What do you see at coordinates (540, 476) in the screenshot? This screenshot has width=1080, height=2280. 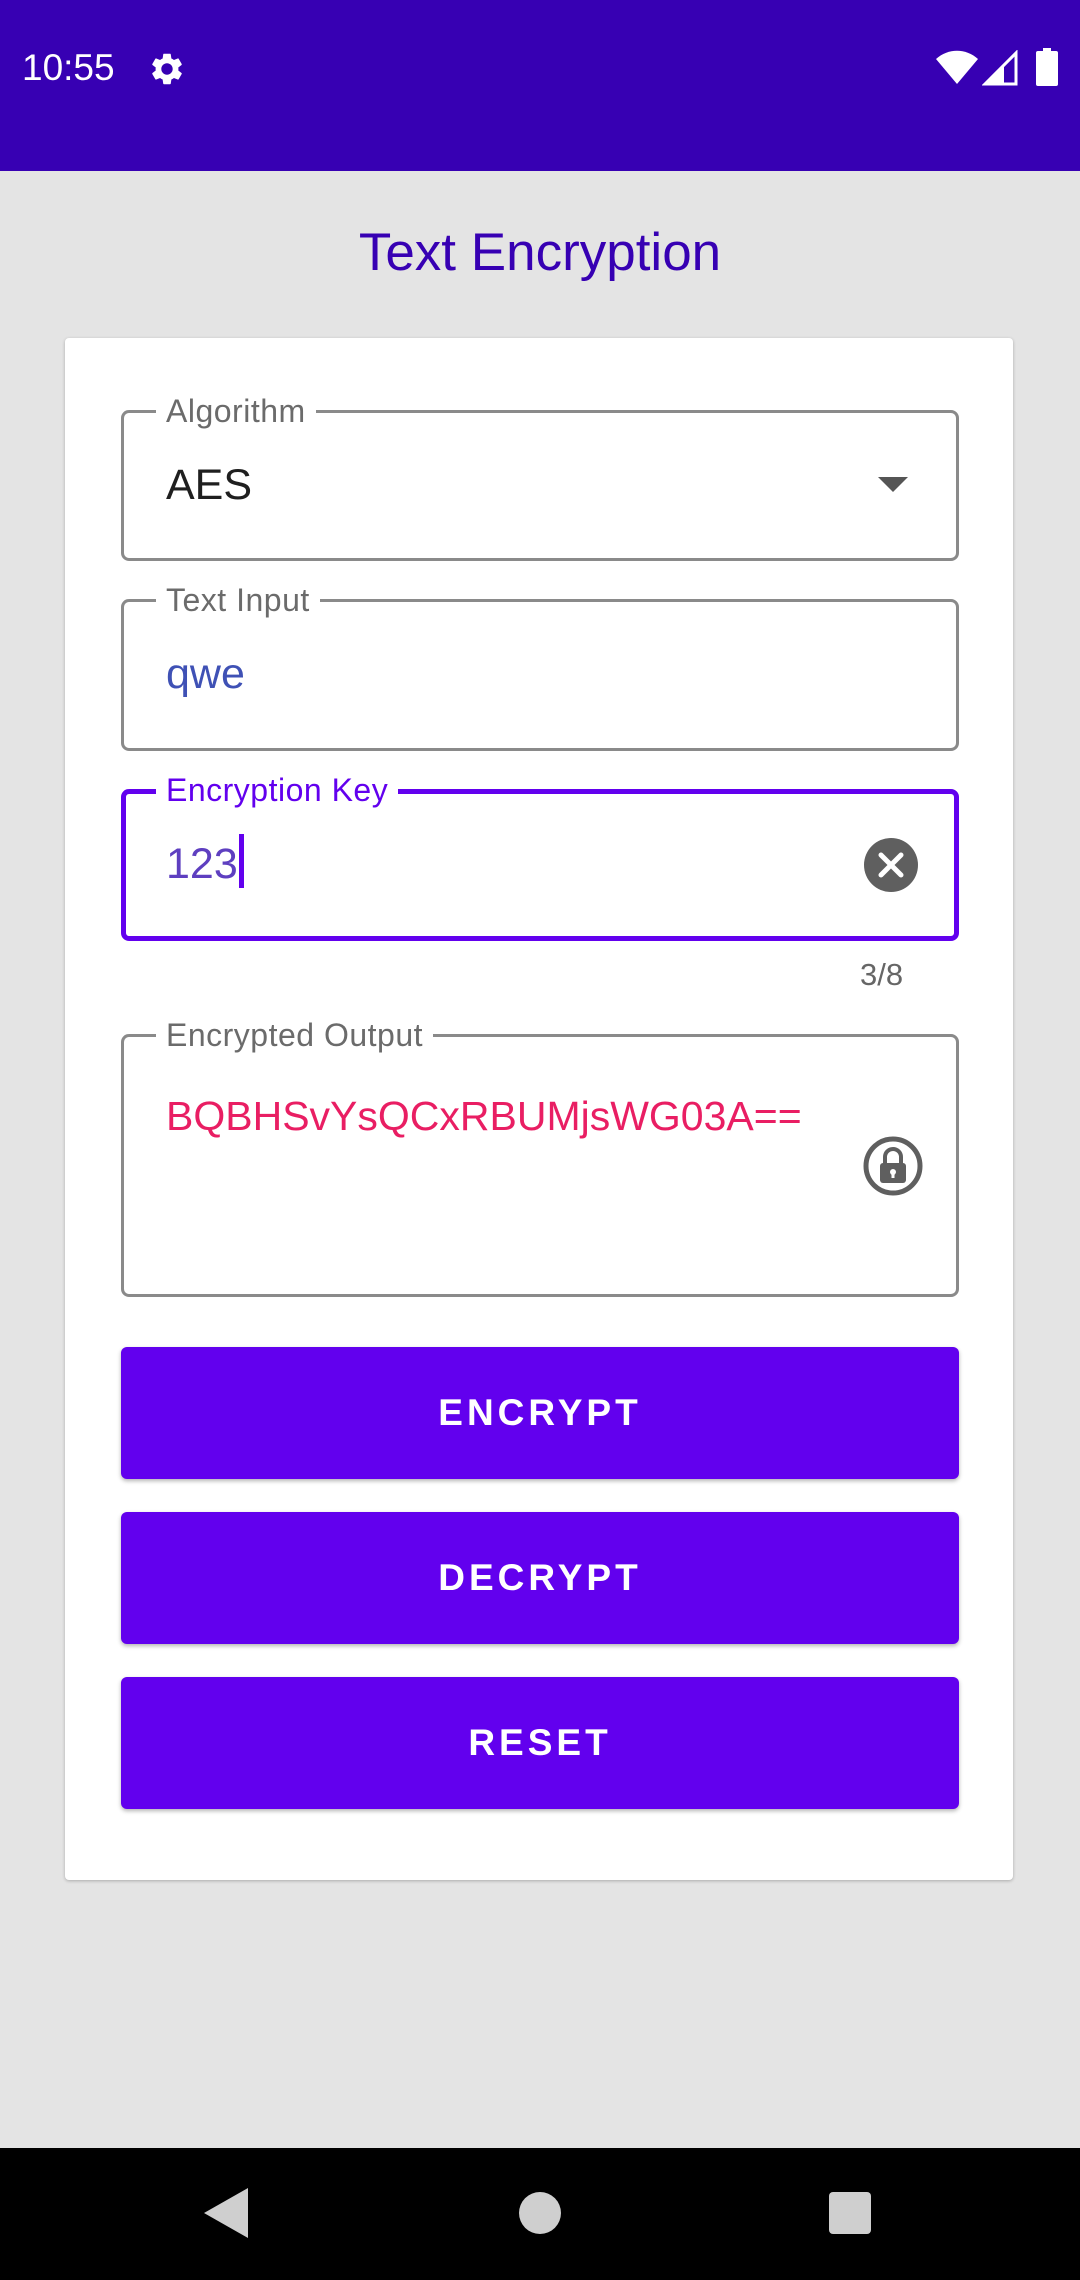 I see `algorithm-dropdown: Algorithm AES` at bounding box center [540, 476].